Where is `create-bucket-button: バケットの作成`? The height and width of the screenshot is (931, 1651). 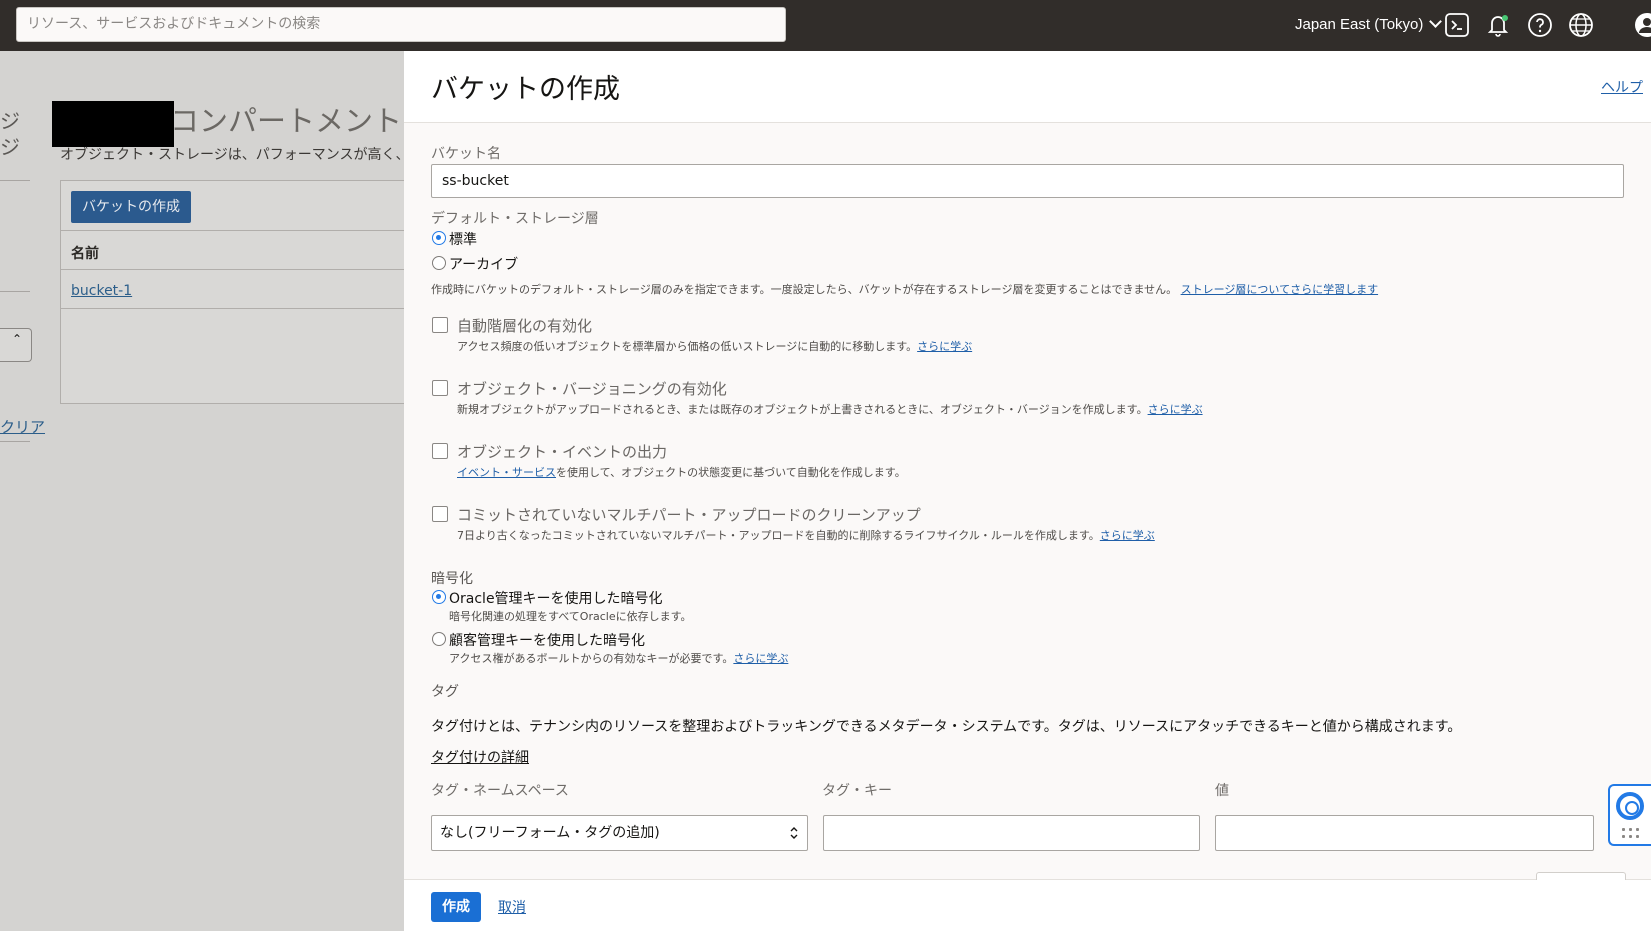
create-bucket-button: バケットの作成 is located at coordinates (131, 207).